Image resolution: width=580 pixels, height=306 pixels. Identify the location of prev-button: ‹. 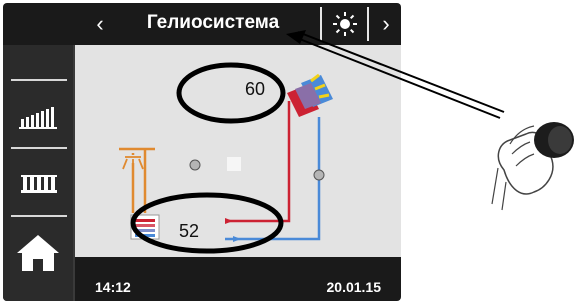
(100, 24).